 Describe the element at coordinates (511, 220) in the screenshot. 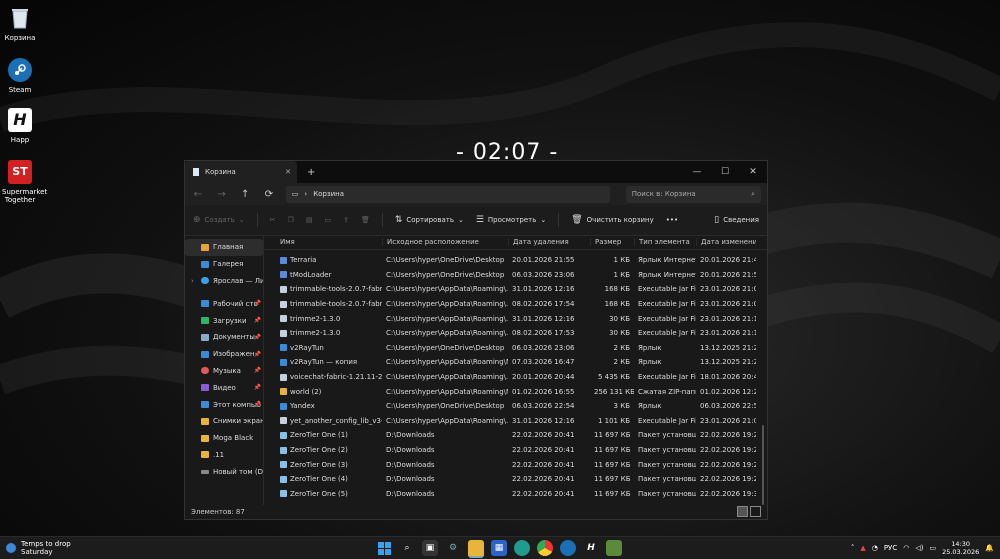

I see `view-button: ☰ Просмотреть ⌄` at that location.